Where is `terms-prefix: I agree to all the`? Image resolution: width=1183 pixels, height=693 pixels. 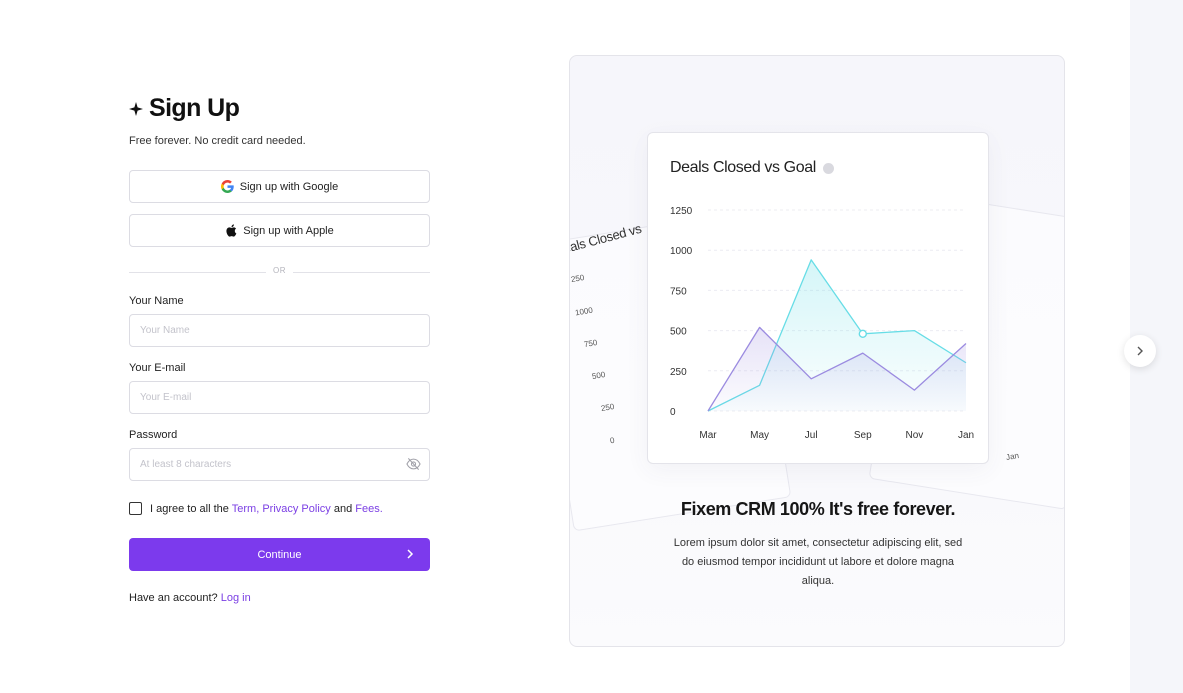 terms-prefix: I agree to all the is located at coordinates (191, 508).